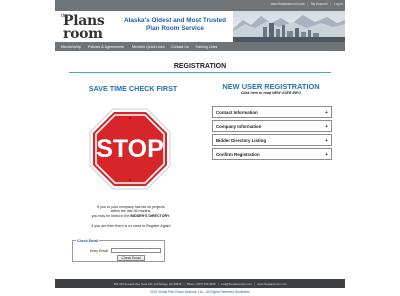 This screenshot has height=296, width=400. I want to click on section-label: Company Information, so click(239, 127).